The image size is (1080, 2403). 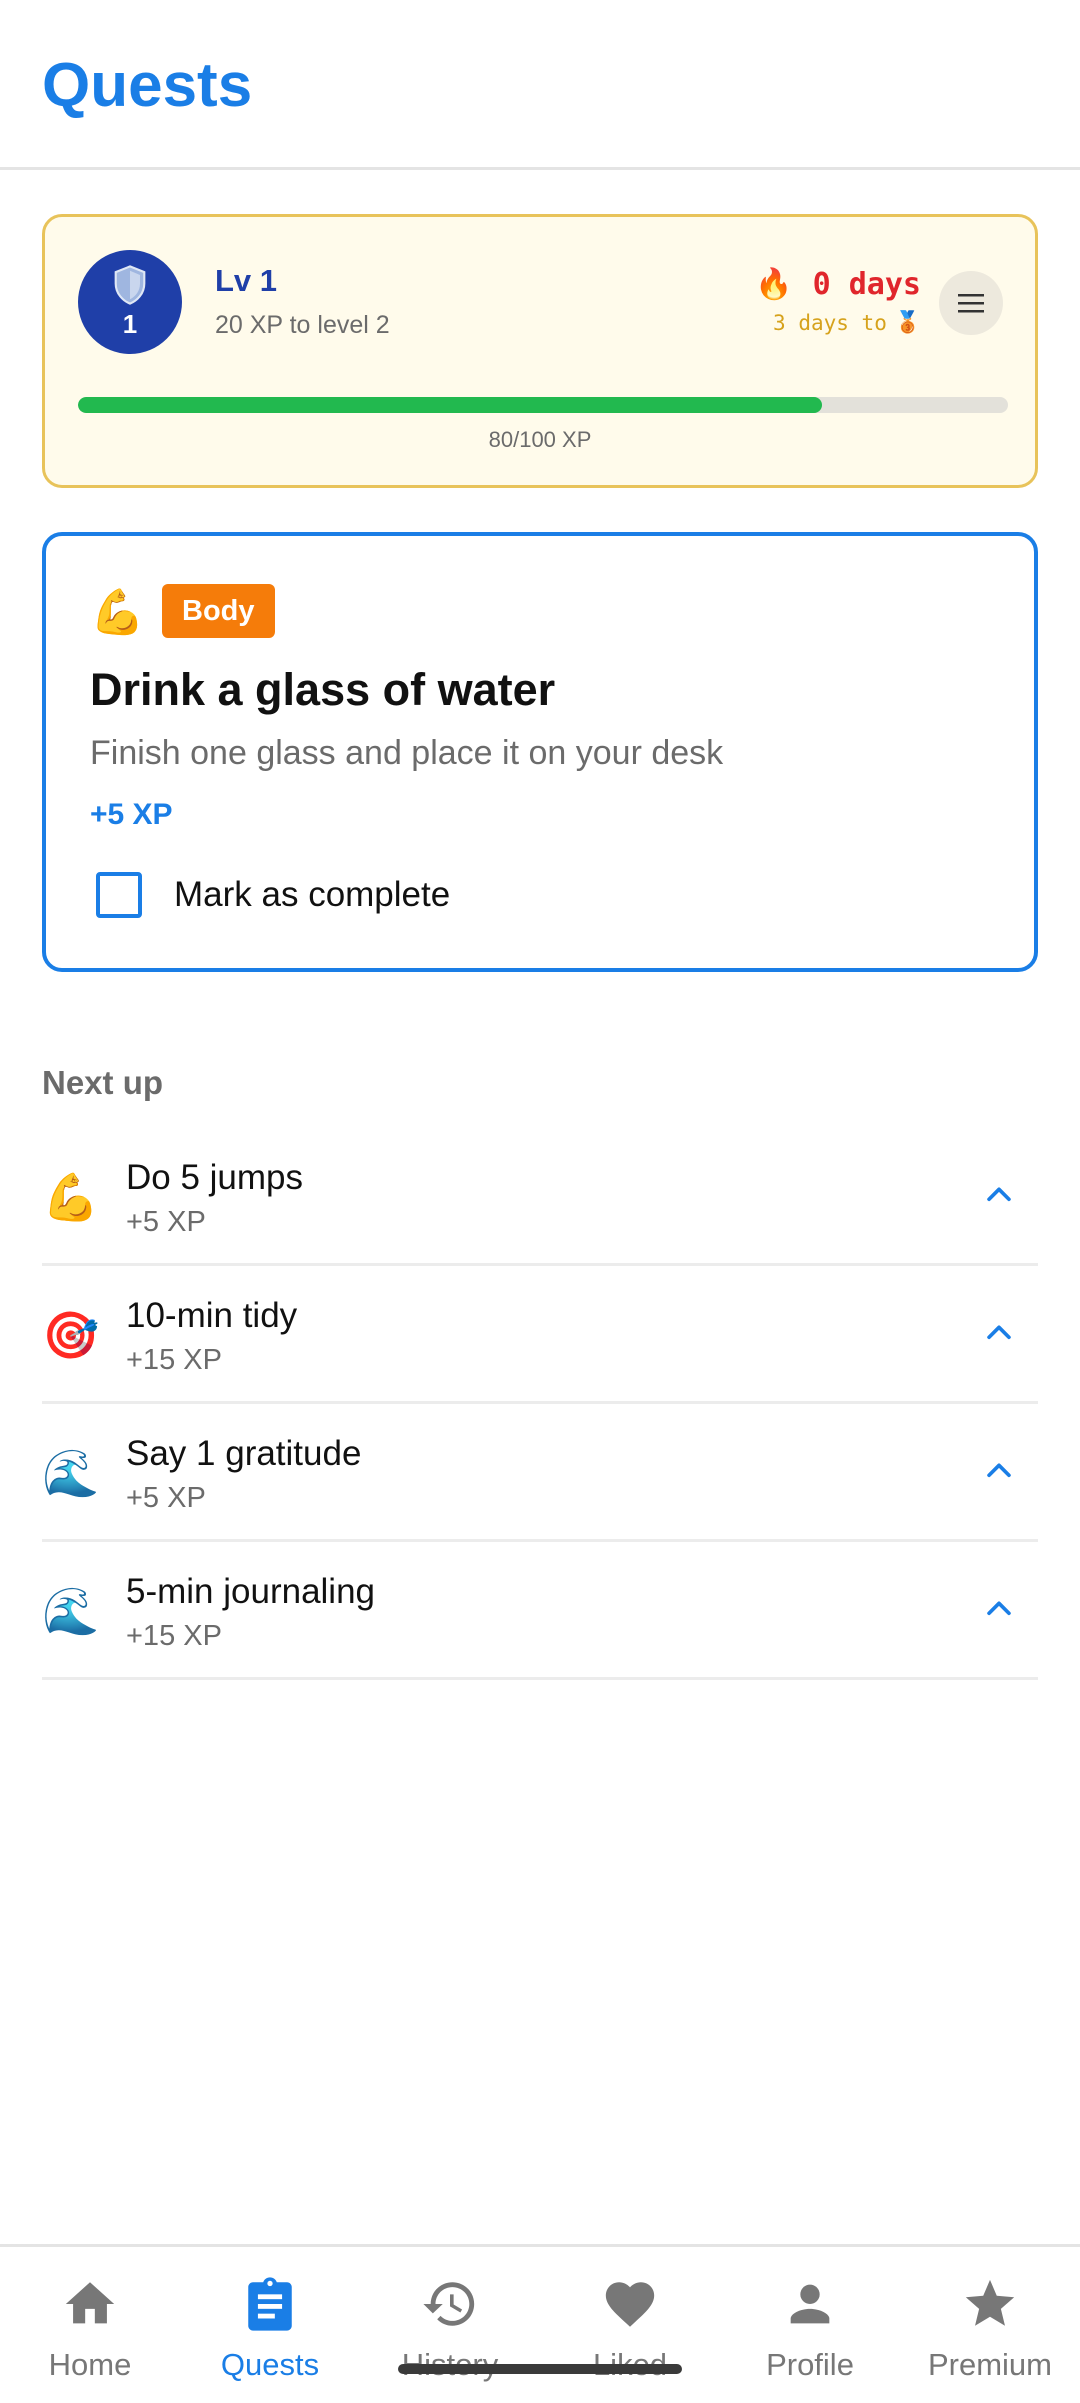 I want to click on list-item-title: 5-min journaling, so click(x=251, y=1591).